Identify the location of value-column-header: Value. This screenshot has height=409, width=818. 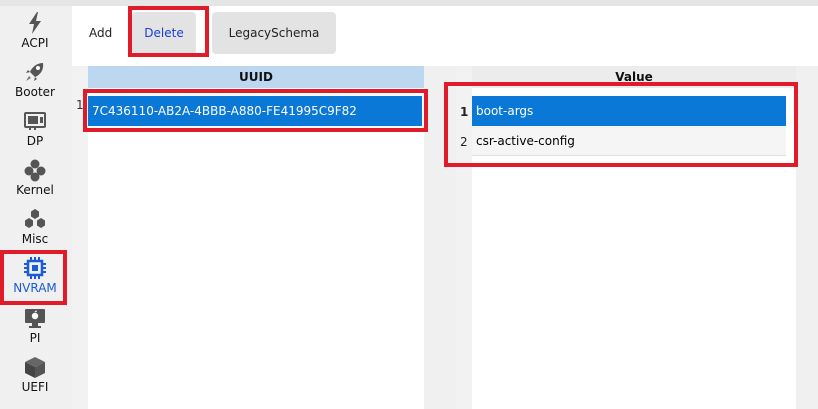
(634, 77).